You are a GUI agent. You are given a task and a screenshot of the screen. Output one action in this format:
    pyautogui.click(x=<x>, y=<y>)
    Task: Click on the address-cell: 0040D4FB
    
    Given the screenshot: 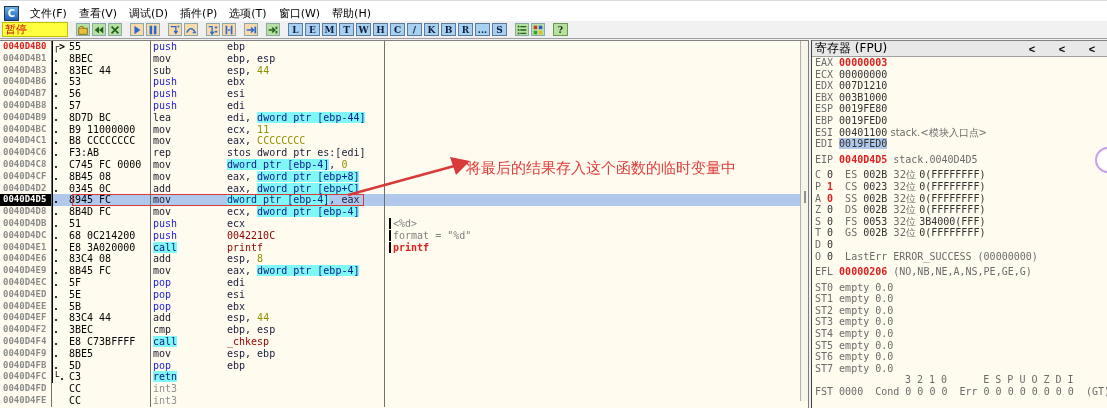 What is the action you would take?
    pyautogui.click(x=26, y=365)
    